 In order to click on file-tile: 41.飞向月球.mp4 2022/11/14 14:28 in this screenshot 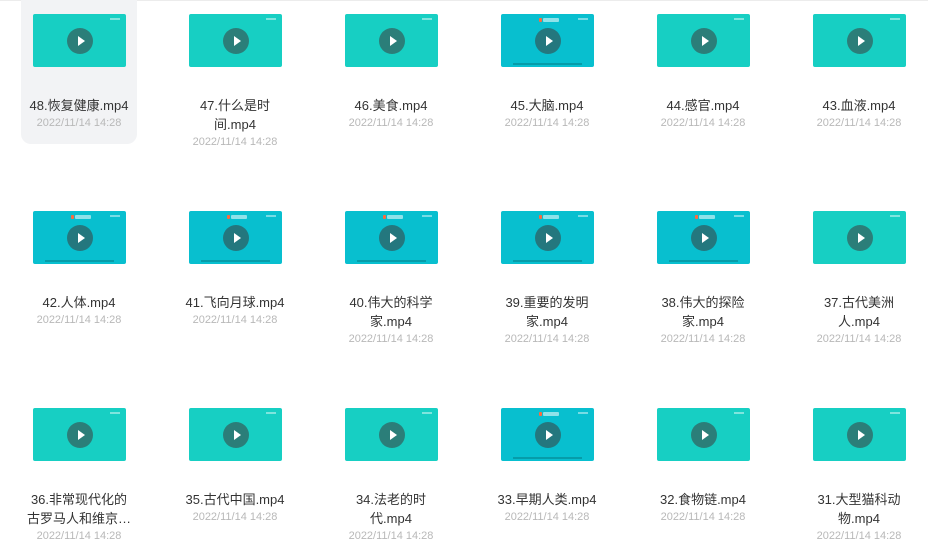, I will do `click(235, 261)`.